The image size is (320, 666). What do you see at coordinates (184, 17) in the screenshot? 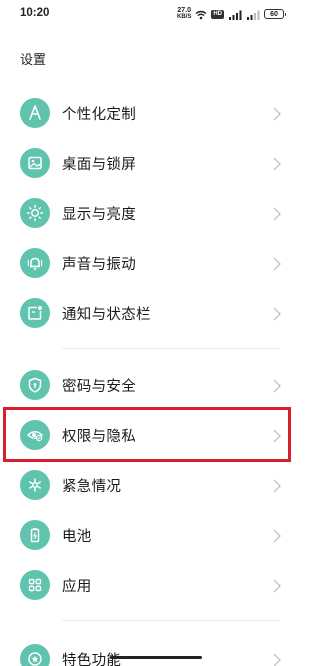
I see `net-speed-unit: KB/S` at bounding box center [184, 17].